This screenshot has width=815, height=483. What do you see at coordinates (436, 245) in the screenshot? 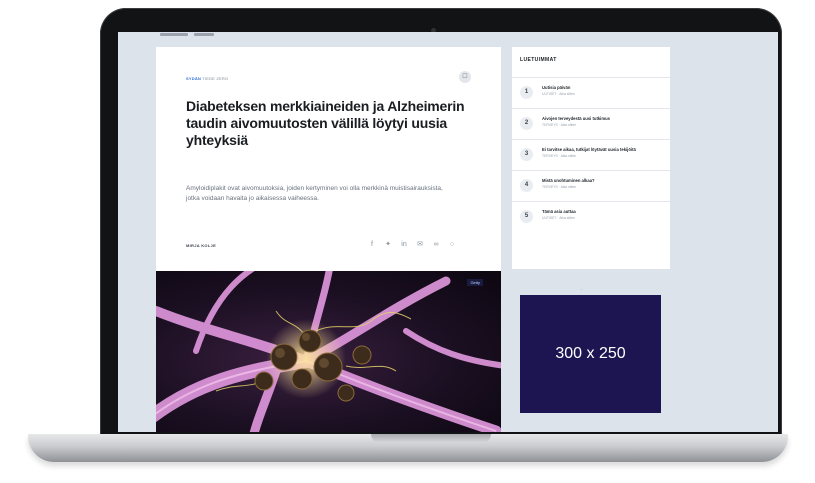
I see `link-icon: ∞` at bounding box center [436, 245].